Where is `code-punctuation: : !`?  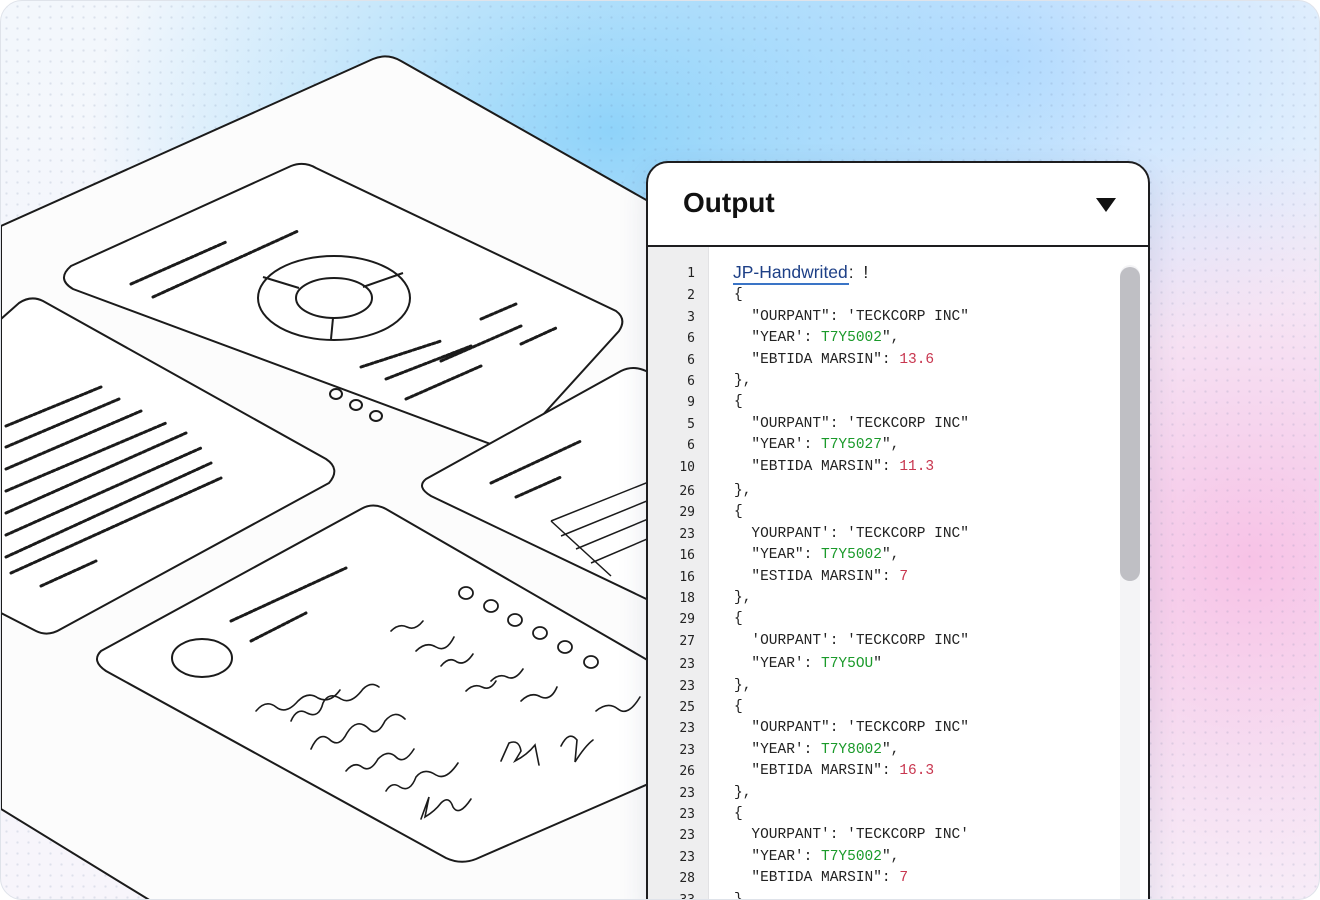
code-punctuation: : ! is located at coordinates (858, 272).